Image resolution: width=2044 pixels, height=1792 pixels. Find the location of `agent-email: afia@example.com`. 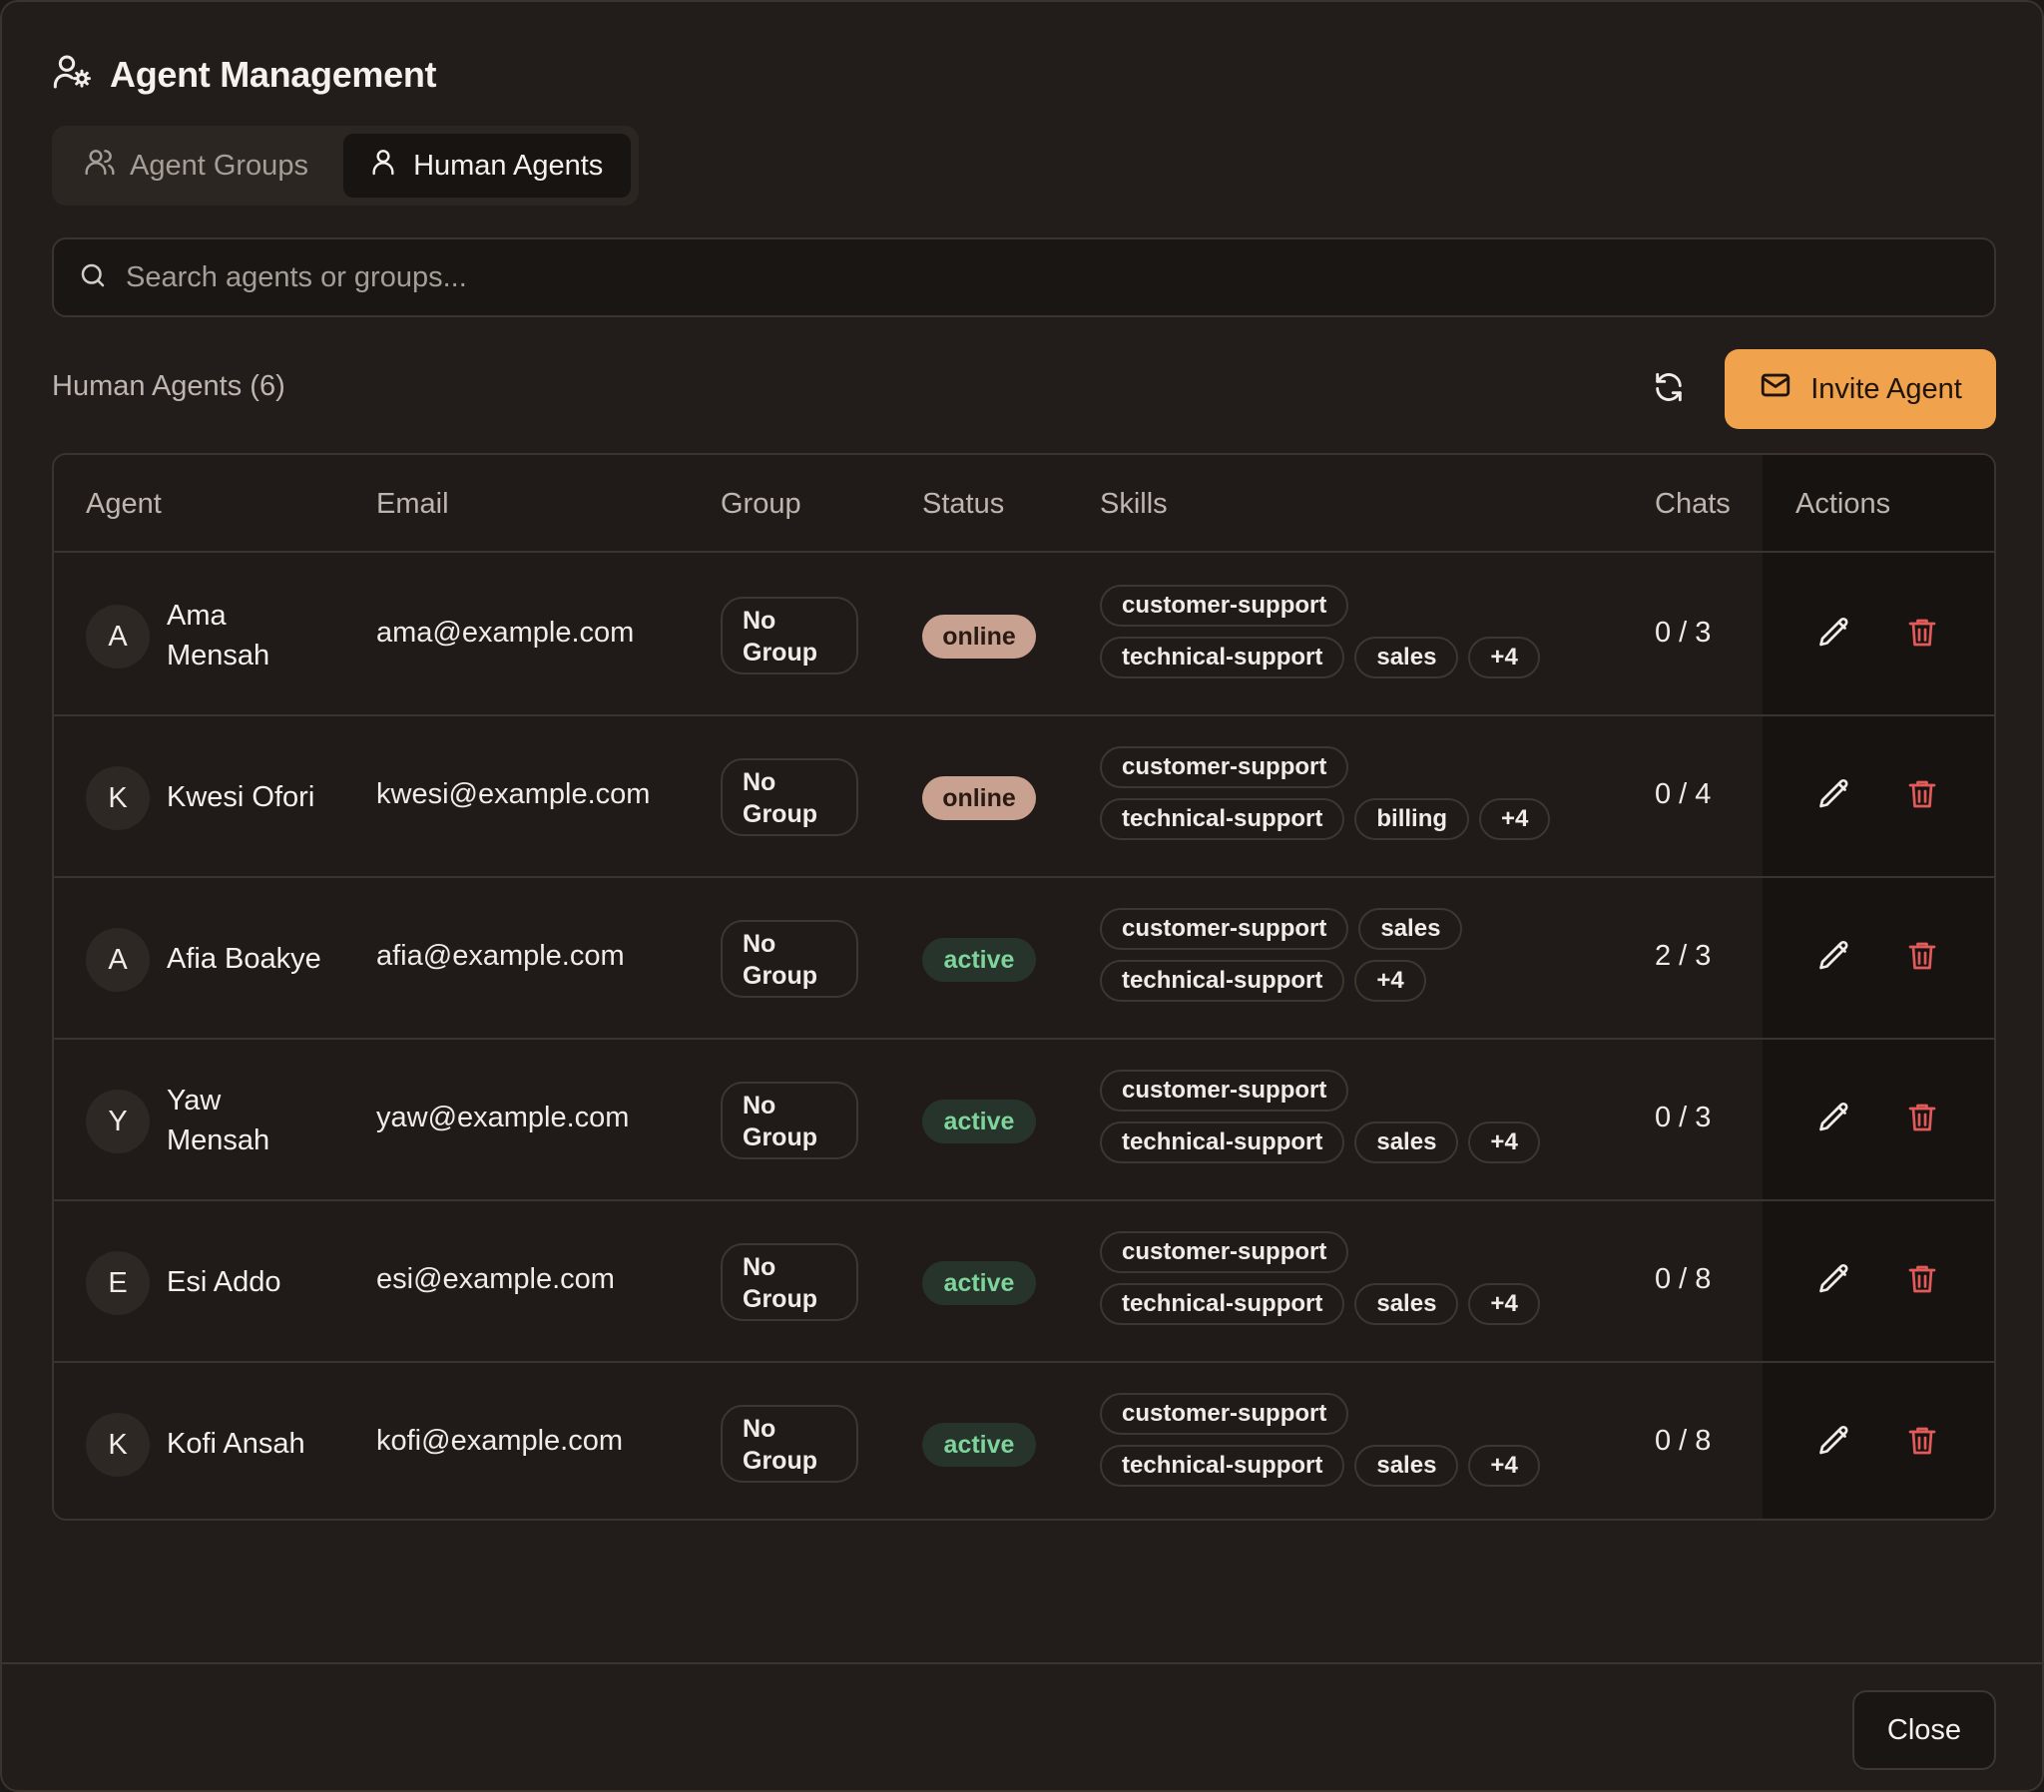

agent-email: afia@example.com is located at coordinates (500, 956).